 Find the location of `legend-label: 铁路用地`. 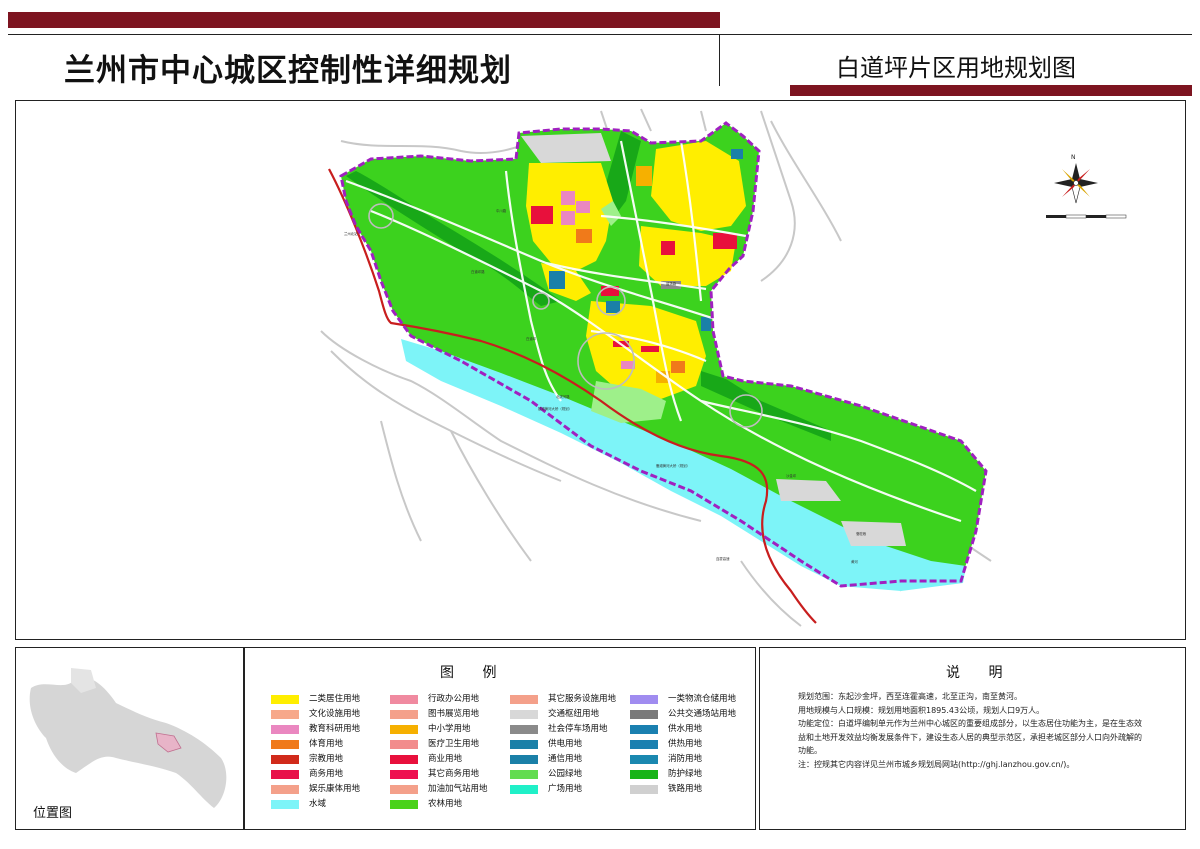

legend-label: 铁路用地 is located at coordinates (685, 789).